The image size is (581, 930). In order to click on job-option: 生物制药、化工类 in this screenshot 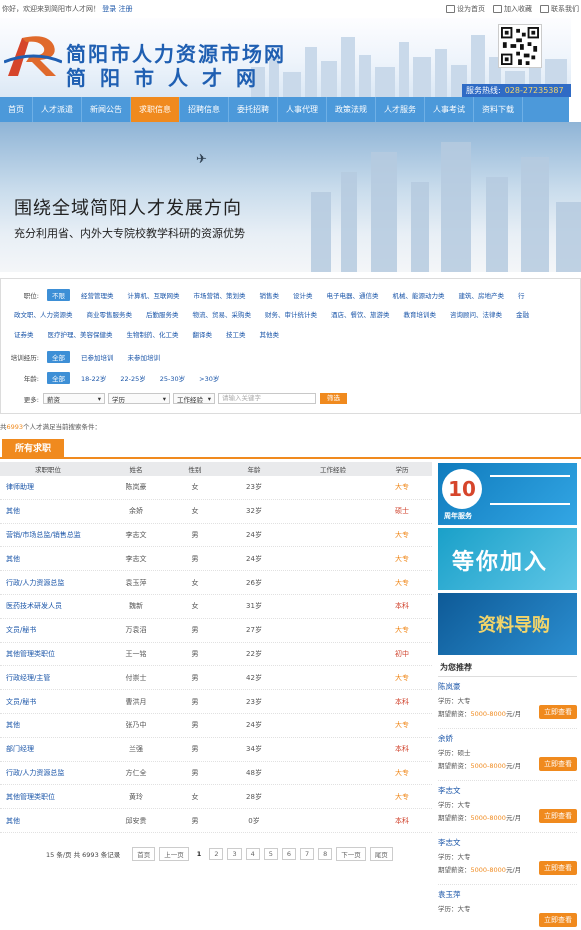, I will do `click(153, 334)`.